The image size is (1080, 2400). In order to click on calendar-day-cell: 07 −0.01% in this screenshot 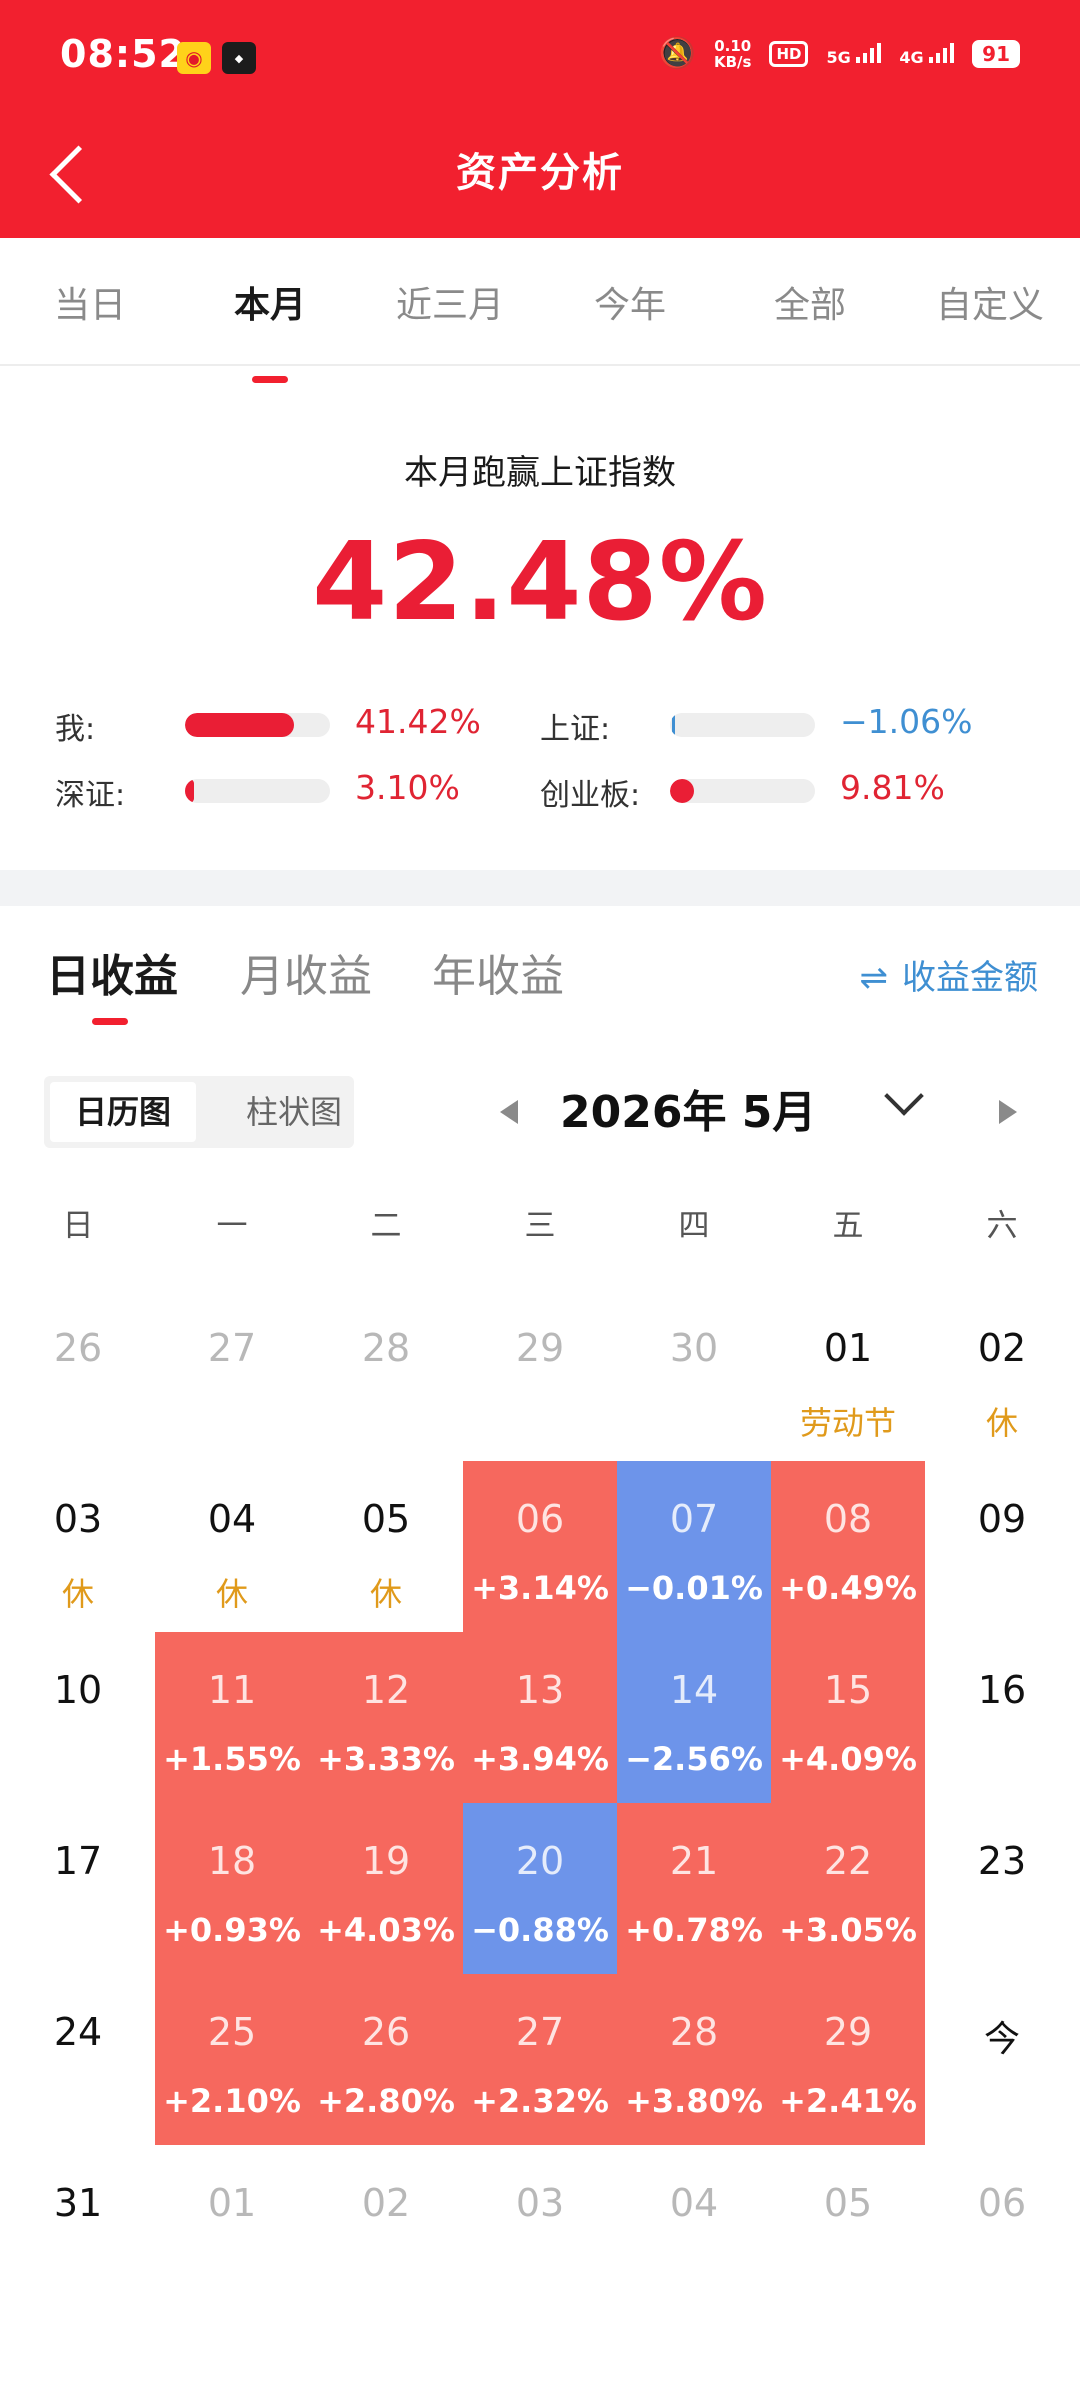, I will do `click(694, 1546)`.